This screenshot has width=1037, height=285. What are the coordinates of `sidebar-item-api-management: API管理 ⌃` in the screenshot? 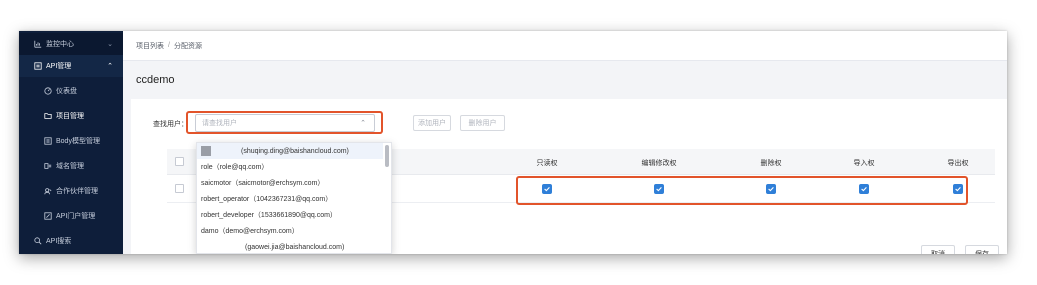 It's located at (71, 66).